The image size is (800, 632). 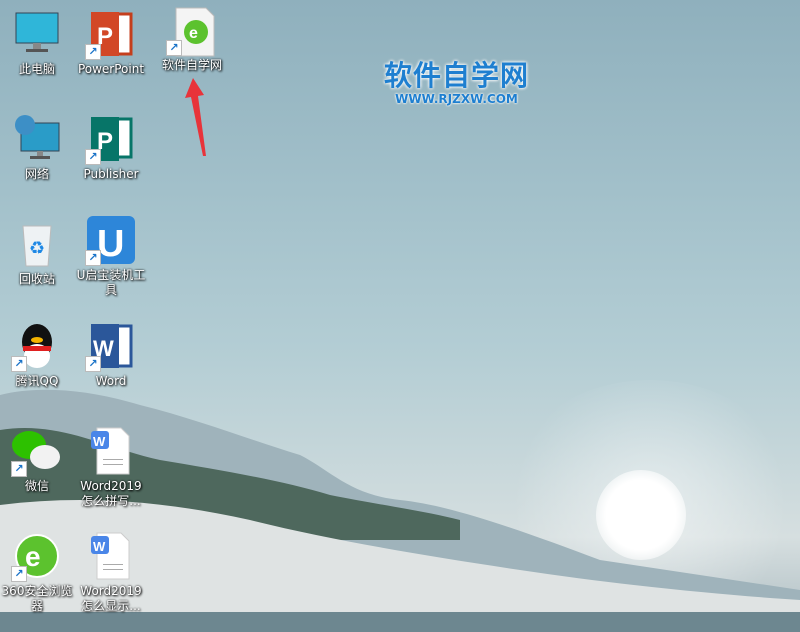 I want to click on icon-label: 腾讯QQ, so click(x=37, y=381).